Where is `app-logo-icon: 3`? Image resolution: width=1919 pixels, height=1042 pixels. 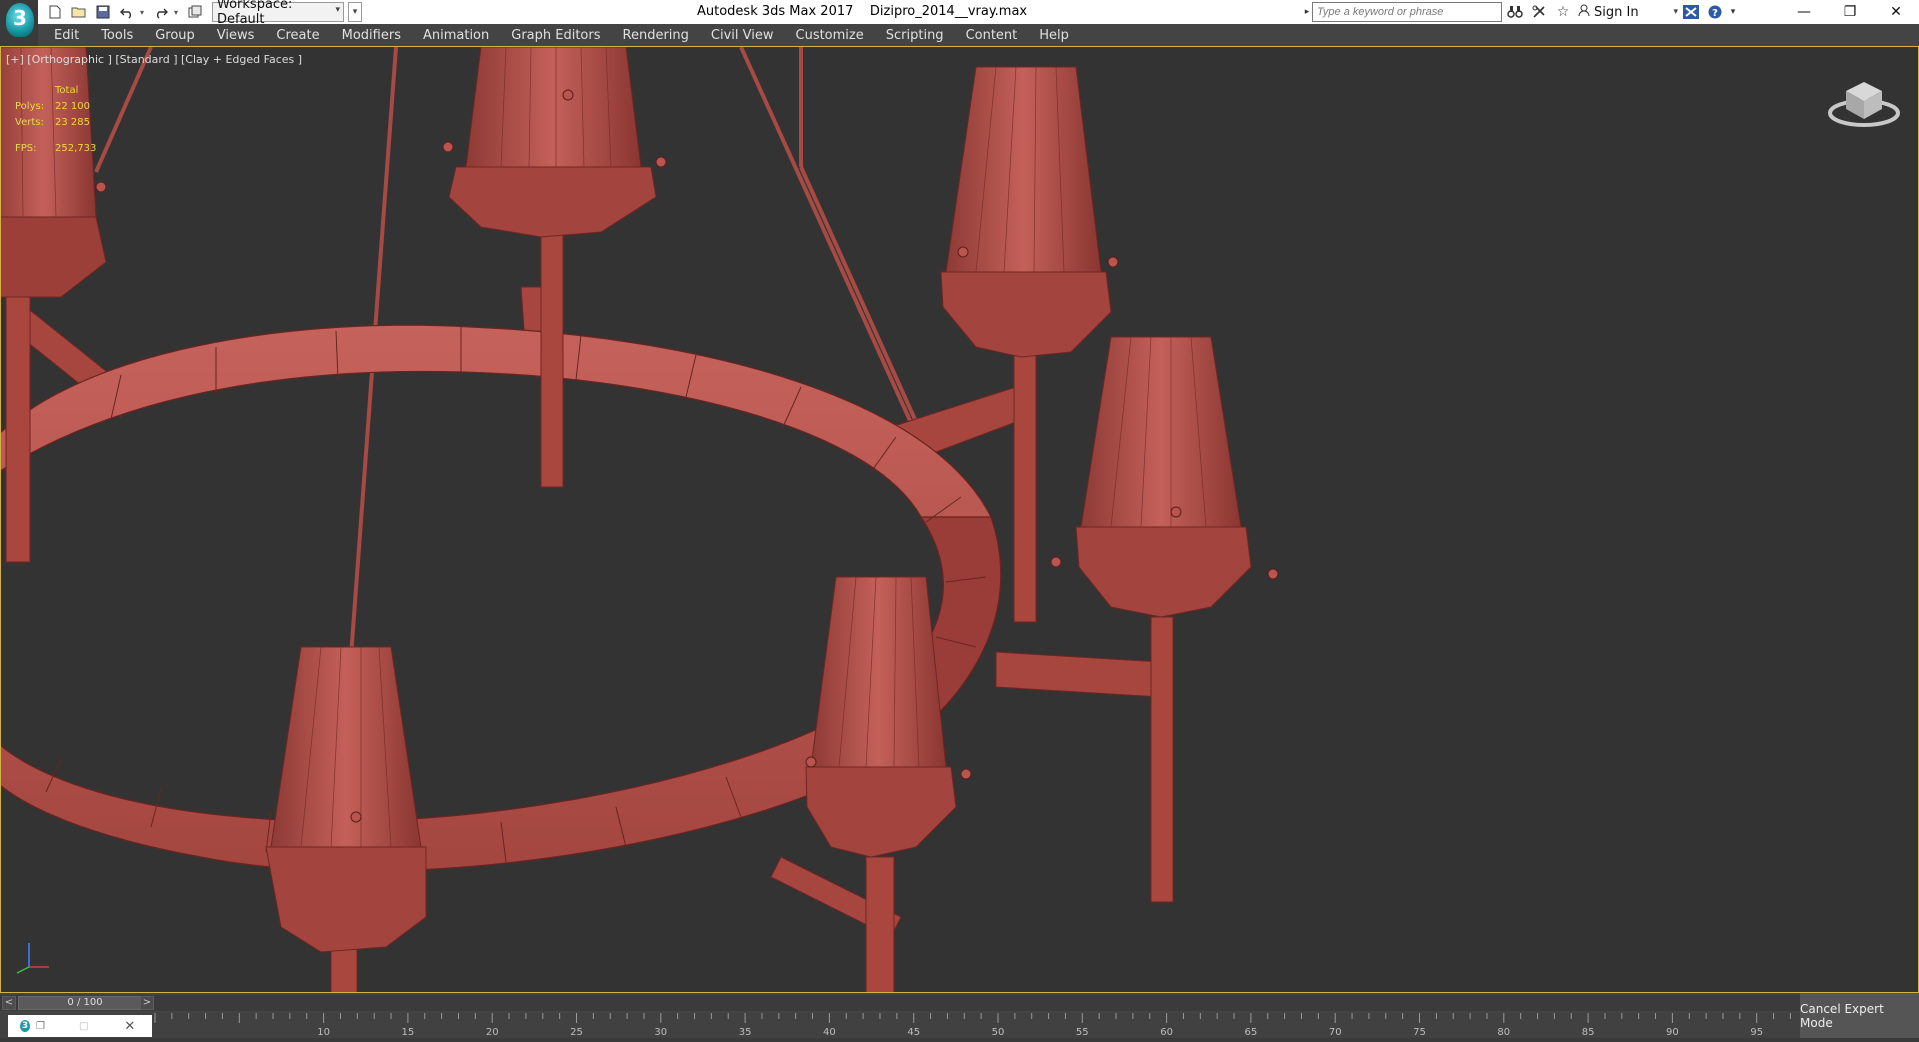
app-logo-icon: 3 is located at coordinates (20, 20).